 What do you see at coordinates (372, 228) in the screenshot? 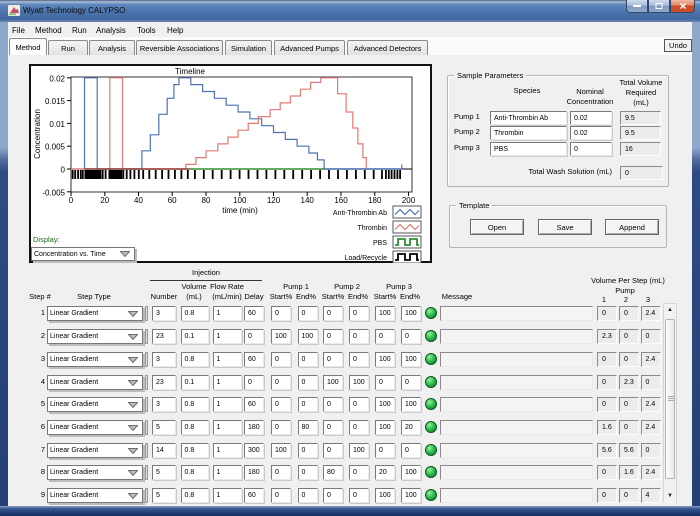
I see `svg-text: Thrombin` at bounding box center [372, 228].